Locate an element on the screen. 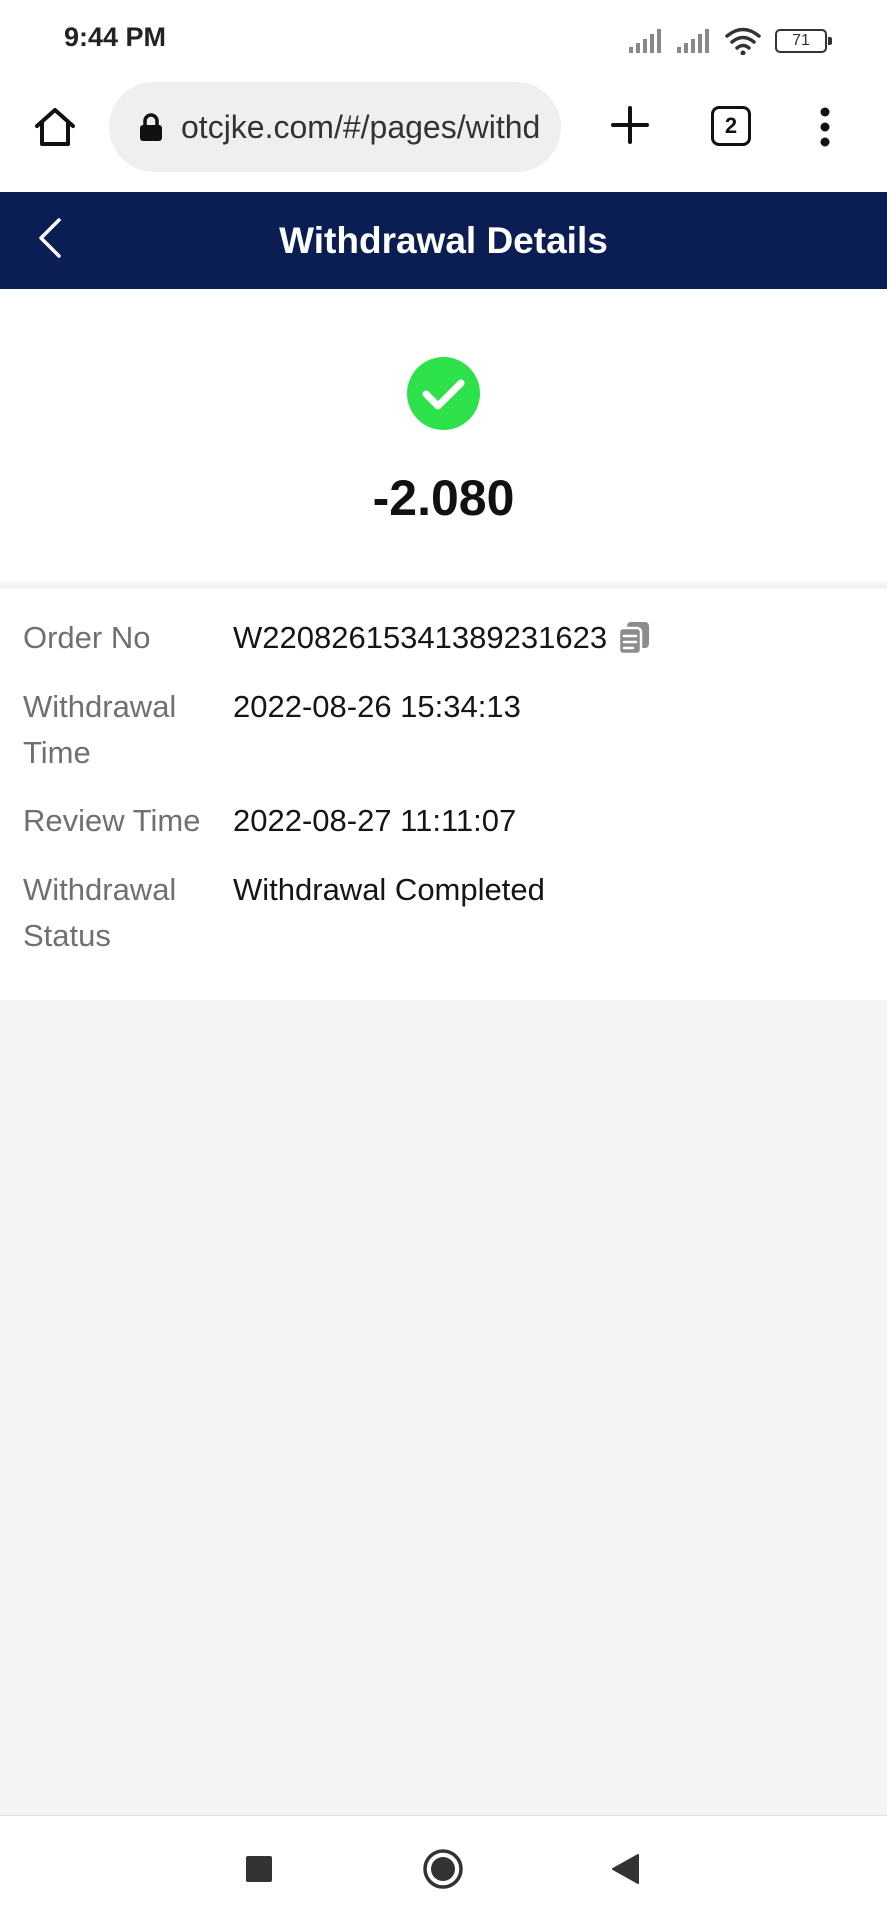 The height and width of the screenshot is (1921, 887). home-nav-button is located at coordinates (443, 1869).